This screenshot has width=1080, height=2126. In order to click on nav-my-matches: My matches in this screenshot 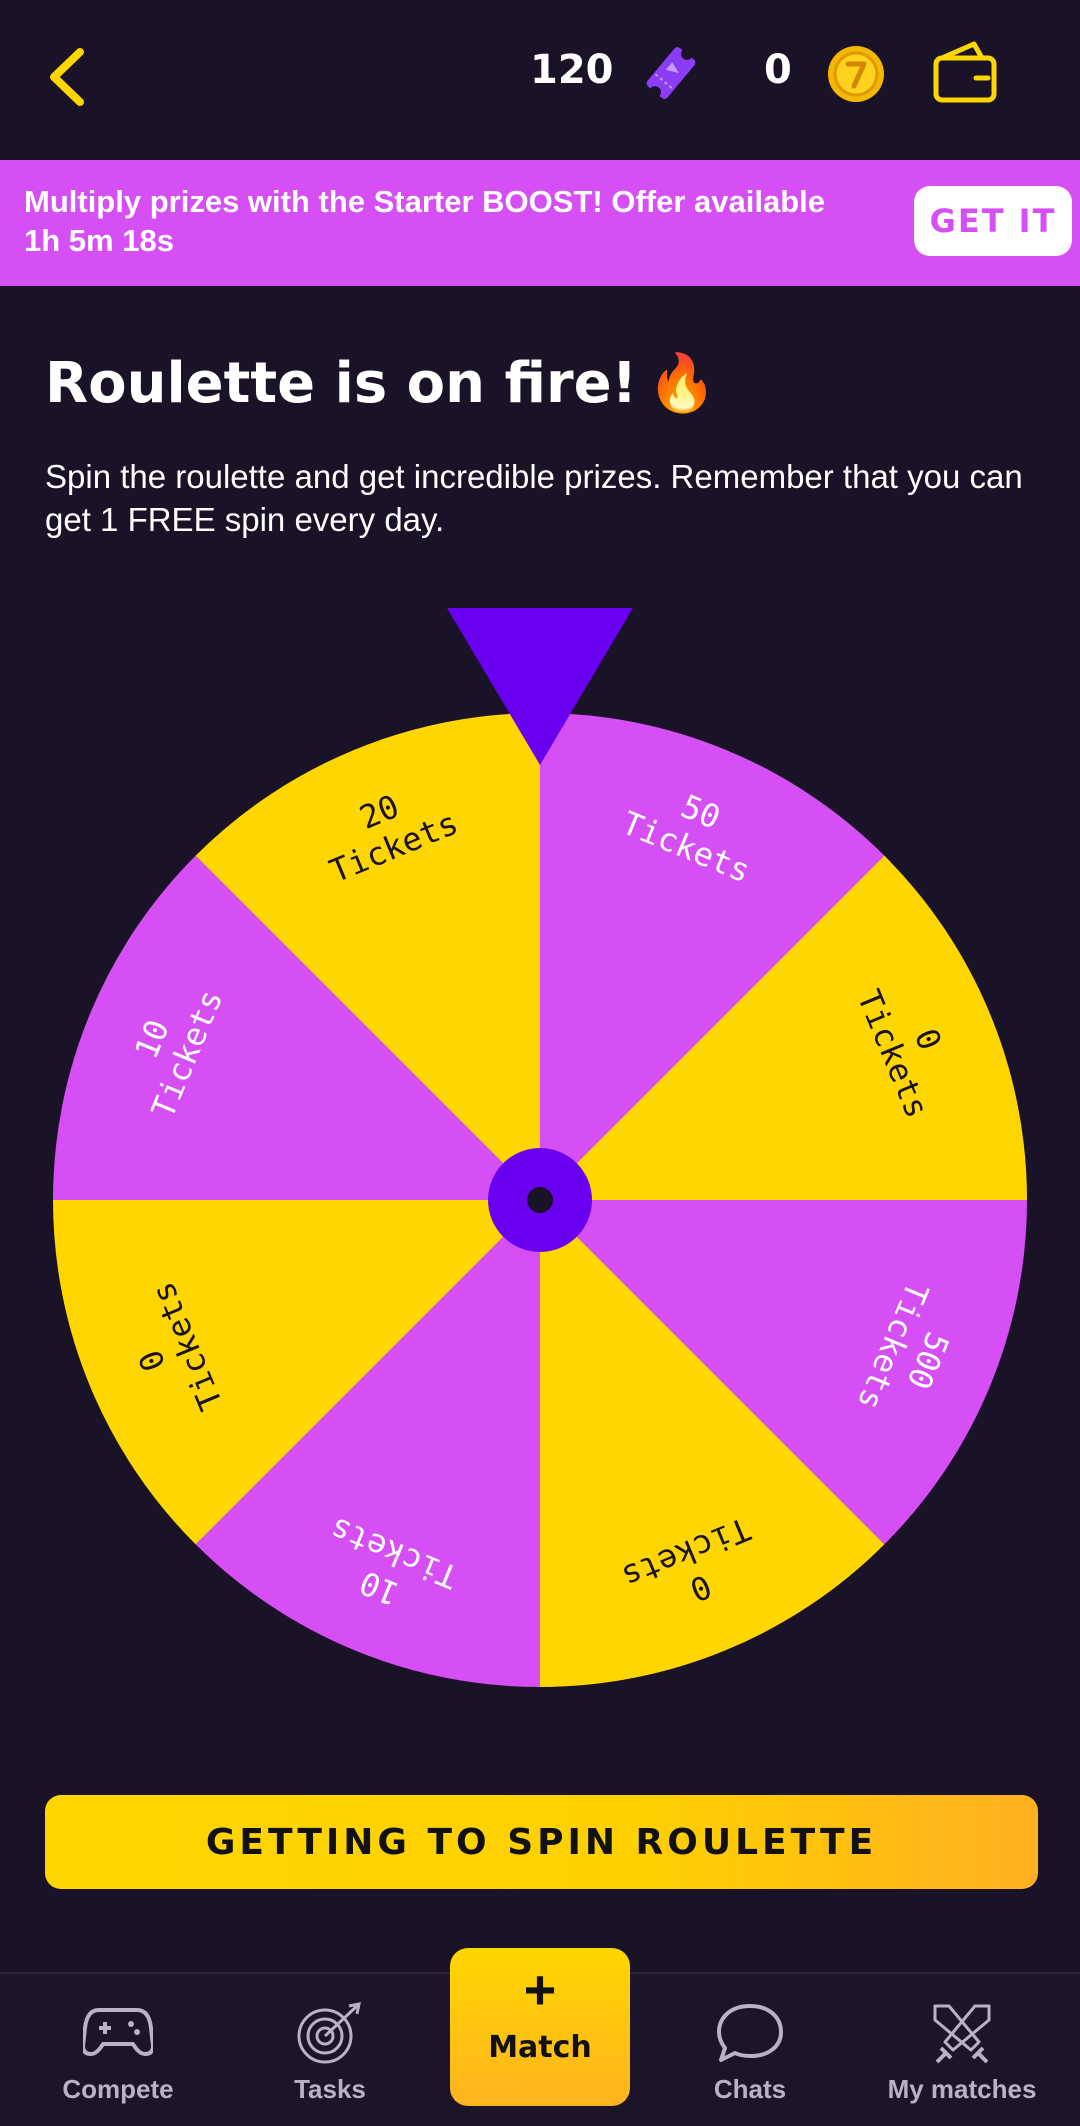, I will do `click(962, 2050)`.